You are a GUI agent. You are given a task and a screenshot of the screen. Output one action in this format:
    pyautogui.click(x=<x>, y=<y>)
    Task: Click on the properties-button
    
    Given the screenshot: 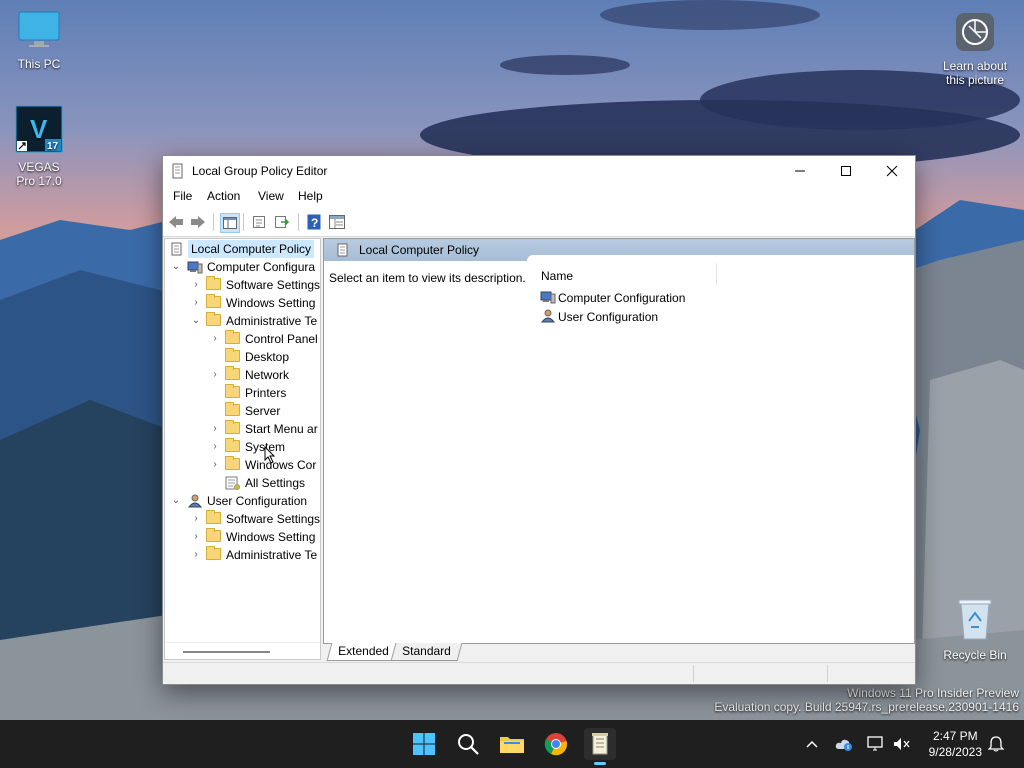 What is the action you would take?
    pyautogui.click(x=259, y=222)
    